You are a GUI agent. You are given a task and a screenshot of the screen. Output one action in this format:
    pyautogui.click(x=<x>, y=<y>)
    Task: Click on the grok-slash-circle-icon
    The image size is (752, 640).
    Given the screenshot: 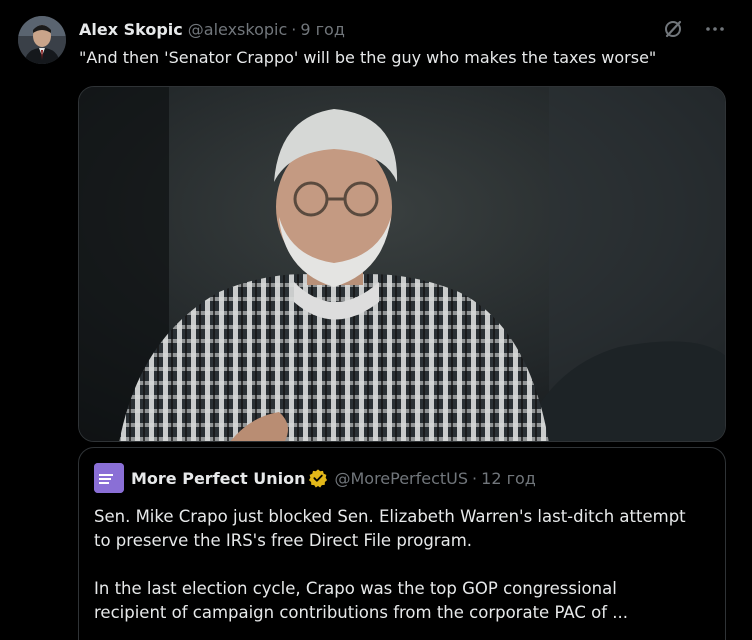 What is the action you would take?
    pyautogui.click(x=673, y=29)
    